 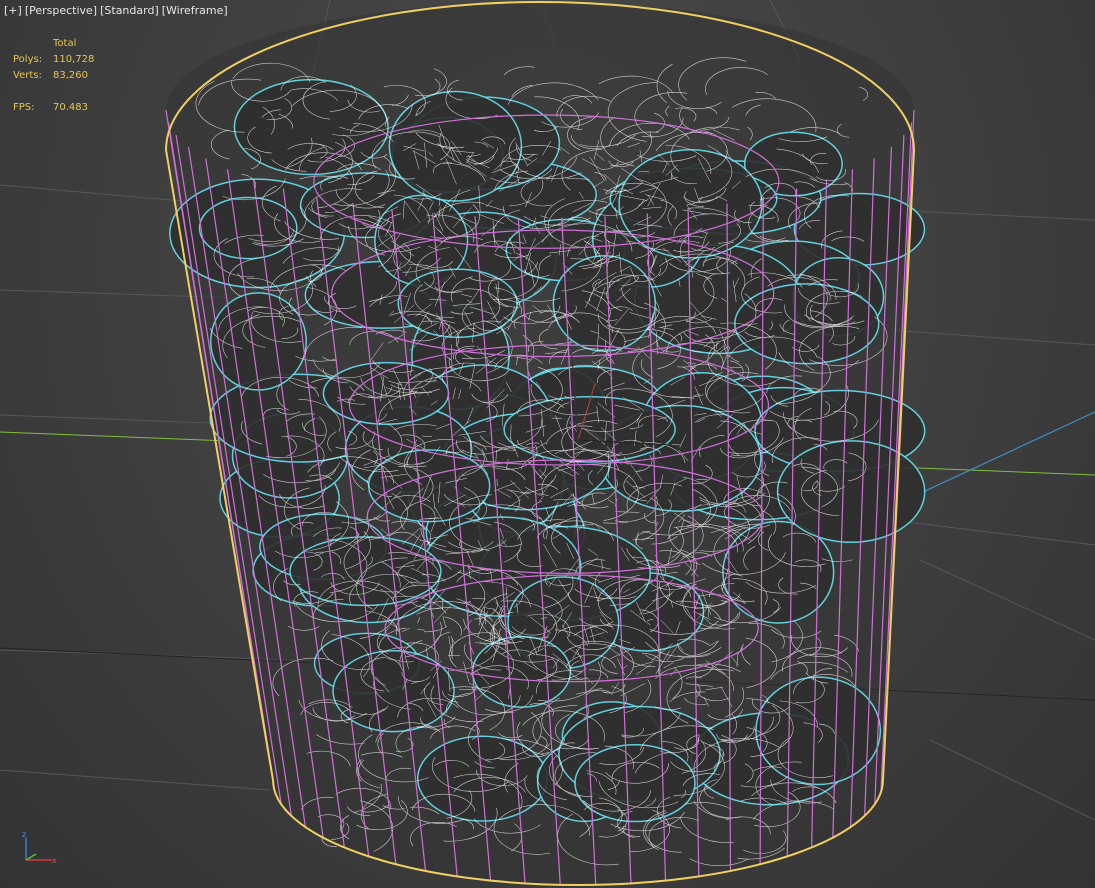 I want to click on viewport-label-menu: [+] [Perspective] [Standard] [Wireframe], so click(x=117, y=10).